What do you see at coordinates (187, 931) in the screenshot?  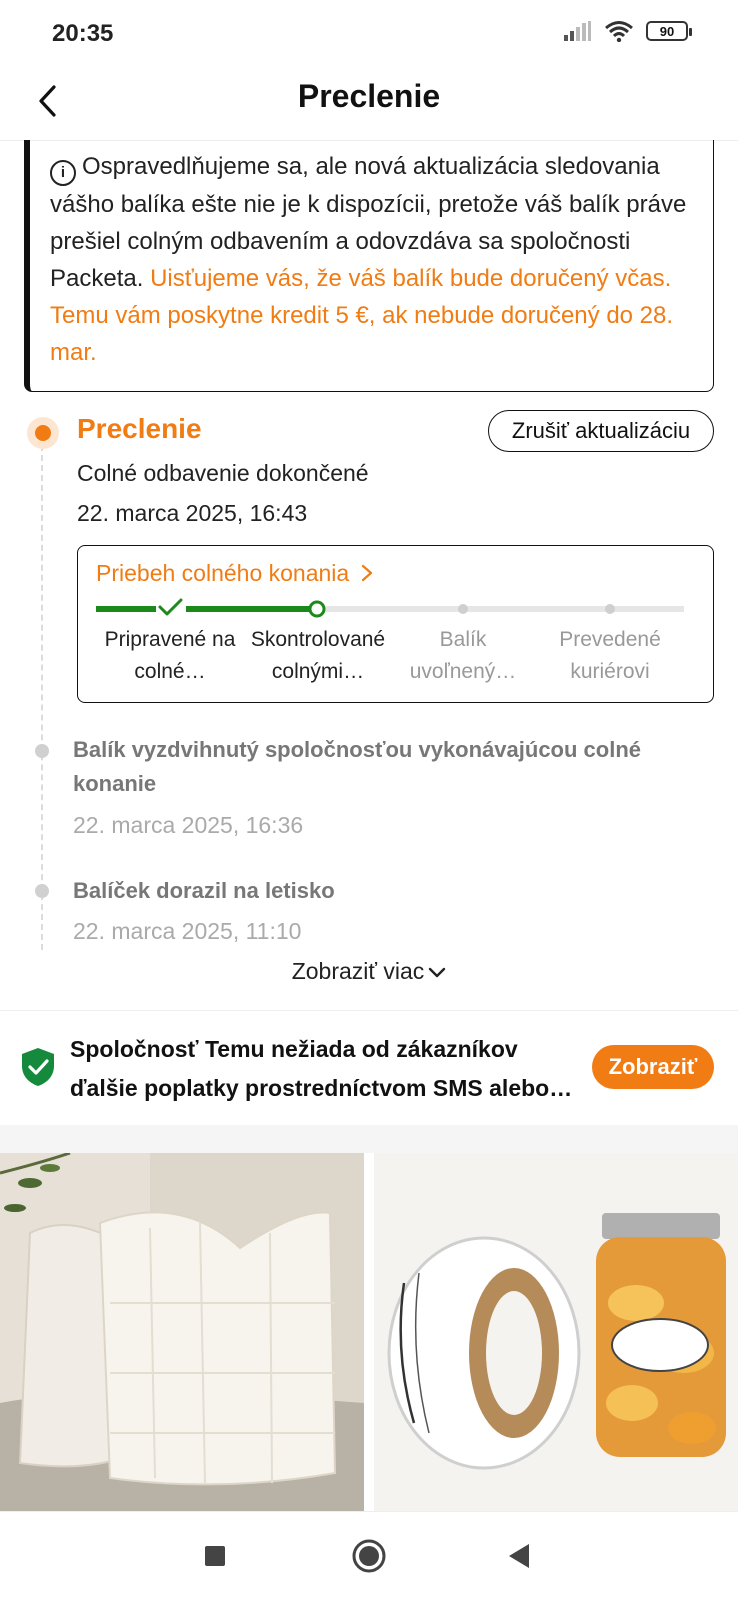 I see `event-time: 22. marca 2025, 11:10` at bounding box center [187, 931].